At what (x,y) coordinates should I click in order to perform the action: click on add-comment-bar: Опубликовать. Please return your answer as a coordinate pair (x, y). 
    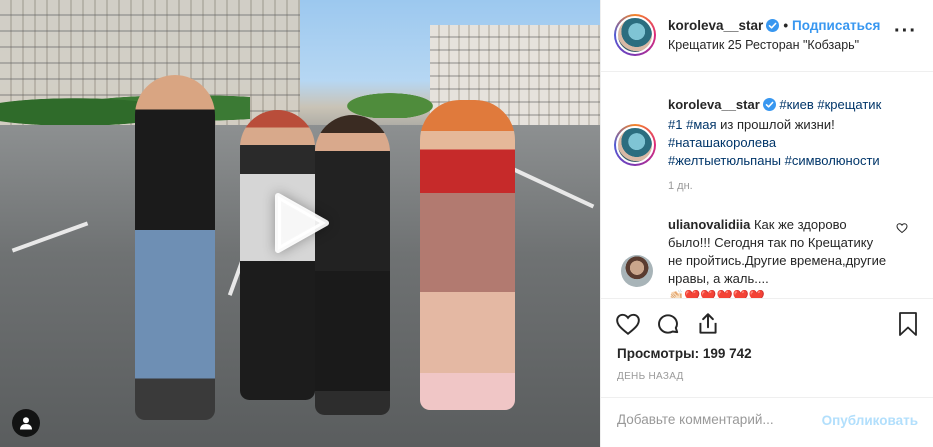
    Looking at the image, I should click on (767, 422).